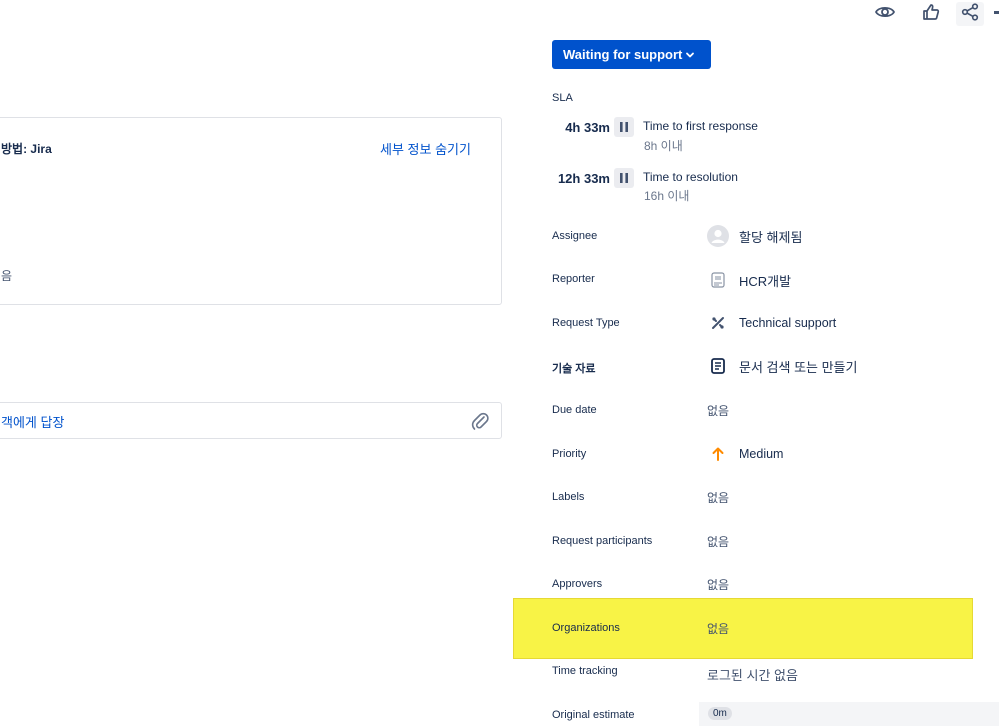 The image size is (999, 726). I want to click on share-icon, so click(970, 14).